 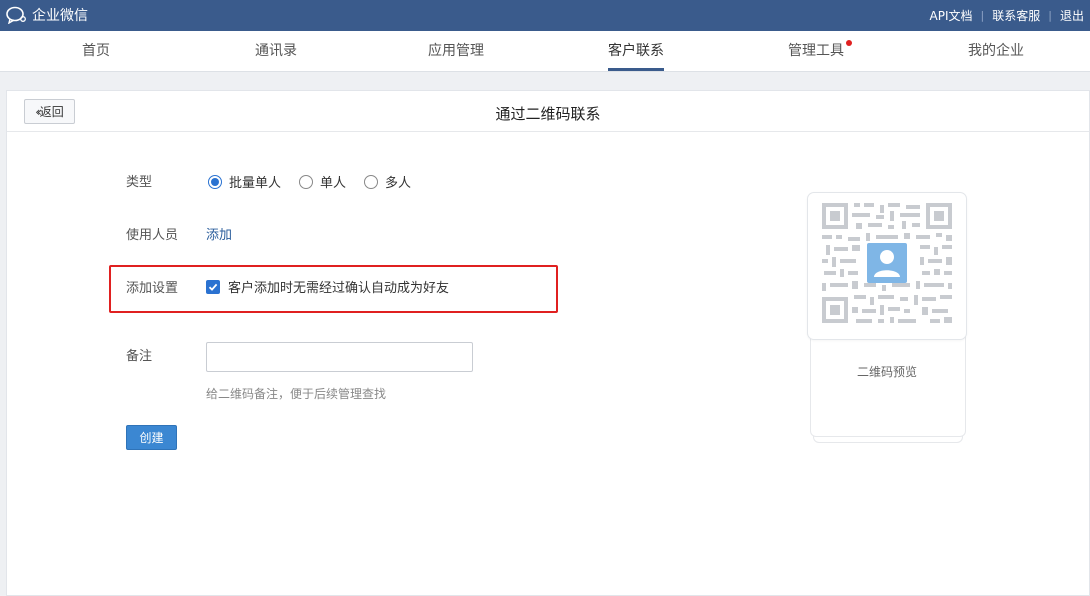 What do you see at coordinates (139, 356) in the screenshot?
I see `note-label: 备注` at bounding box center [139, 356].